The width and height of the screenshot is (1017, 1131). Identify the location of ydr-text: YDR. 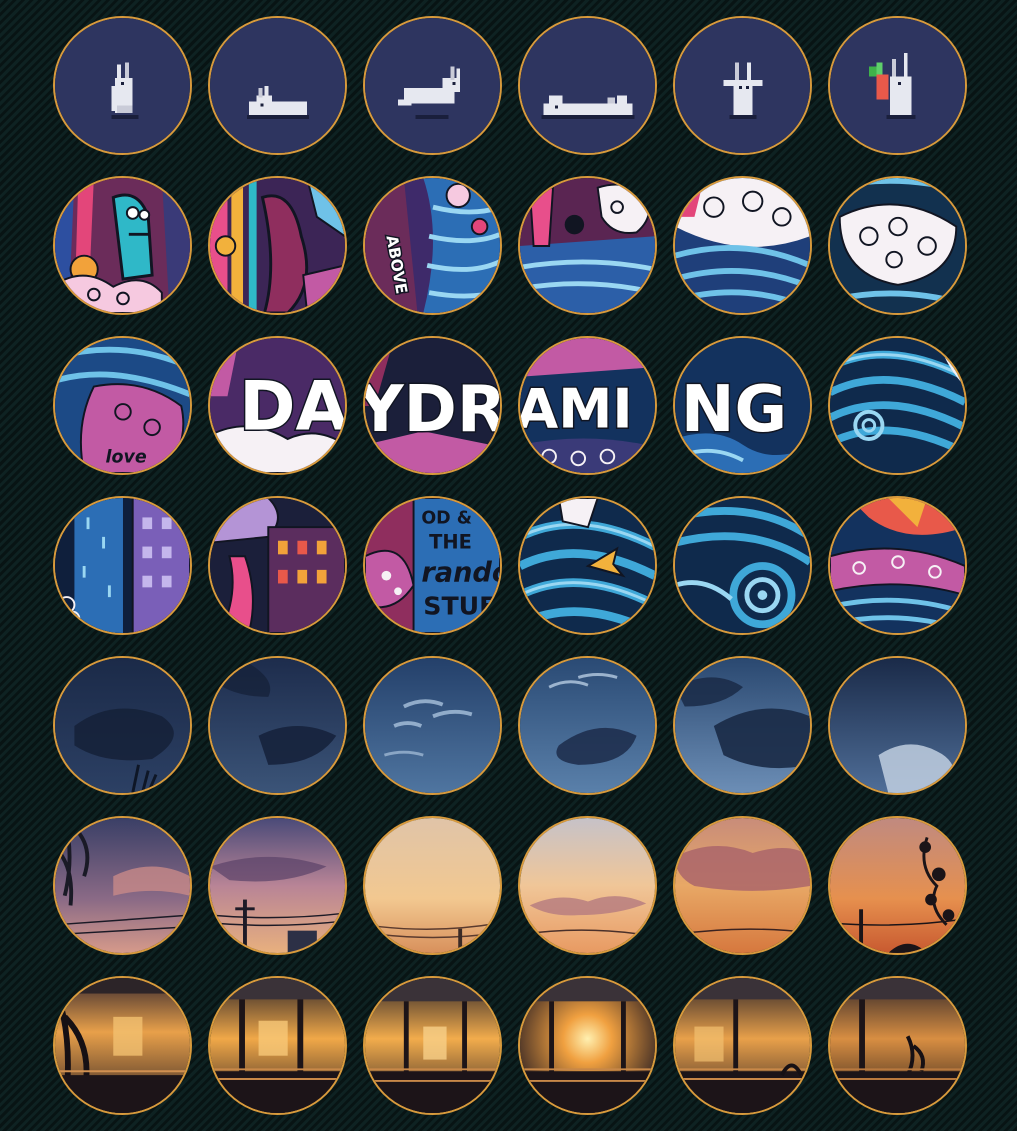
(432, 410).